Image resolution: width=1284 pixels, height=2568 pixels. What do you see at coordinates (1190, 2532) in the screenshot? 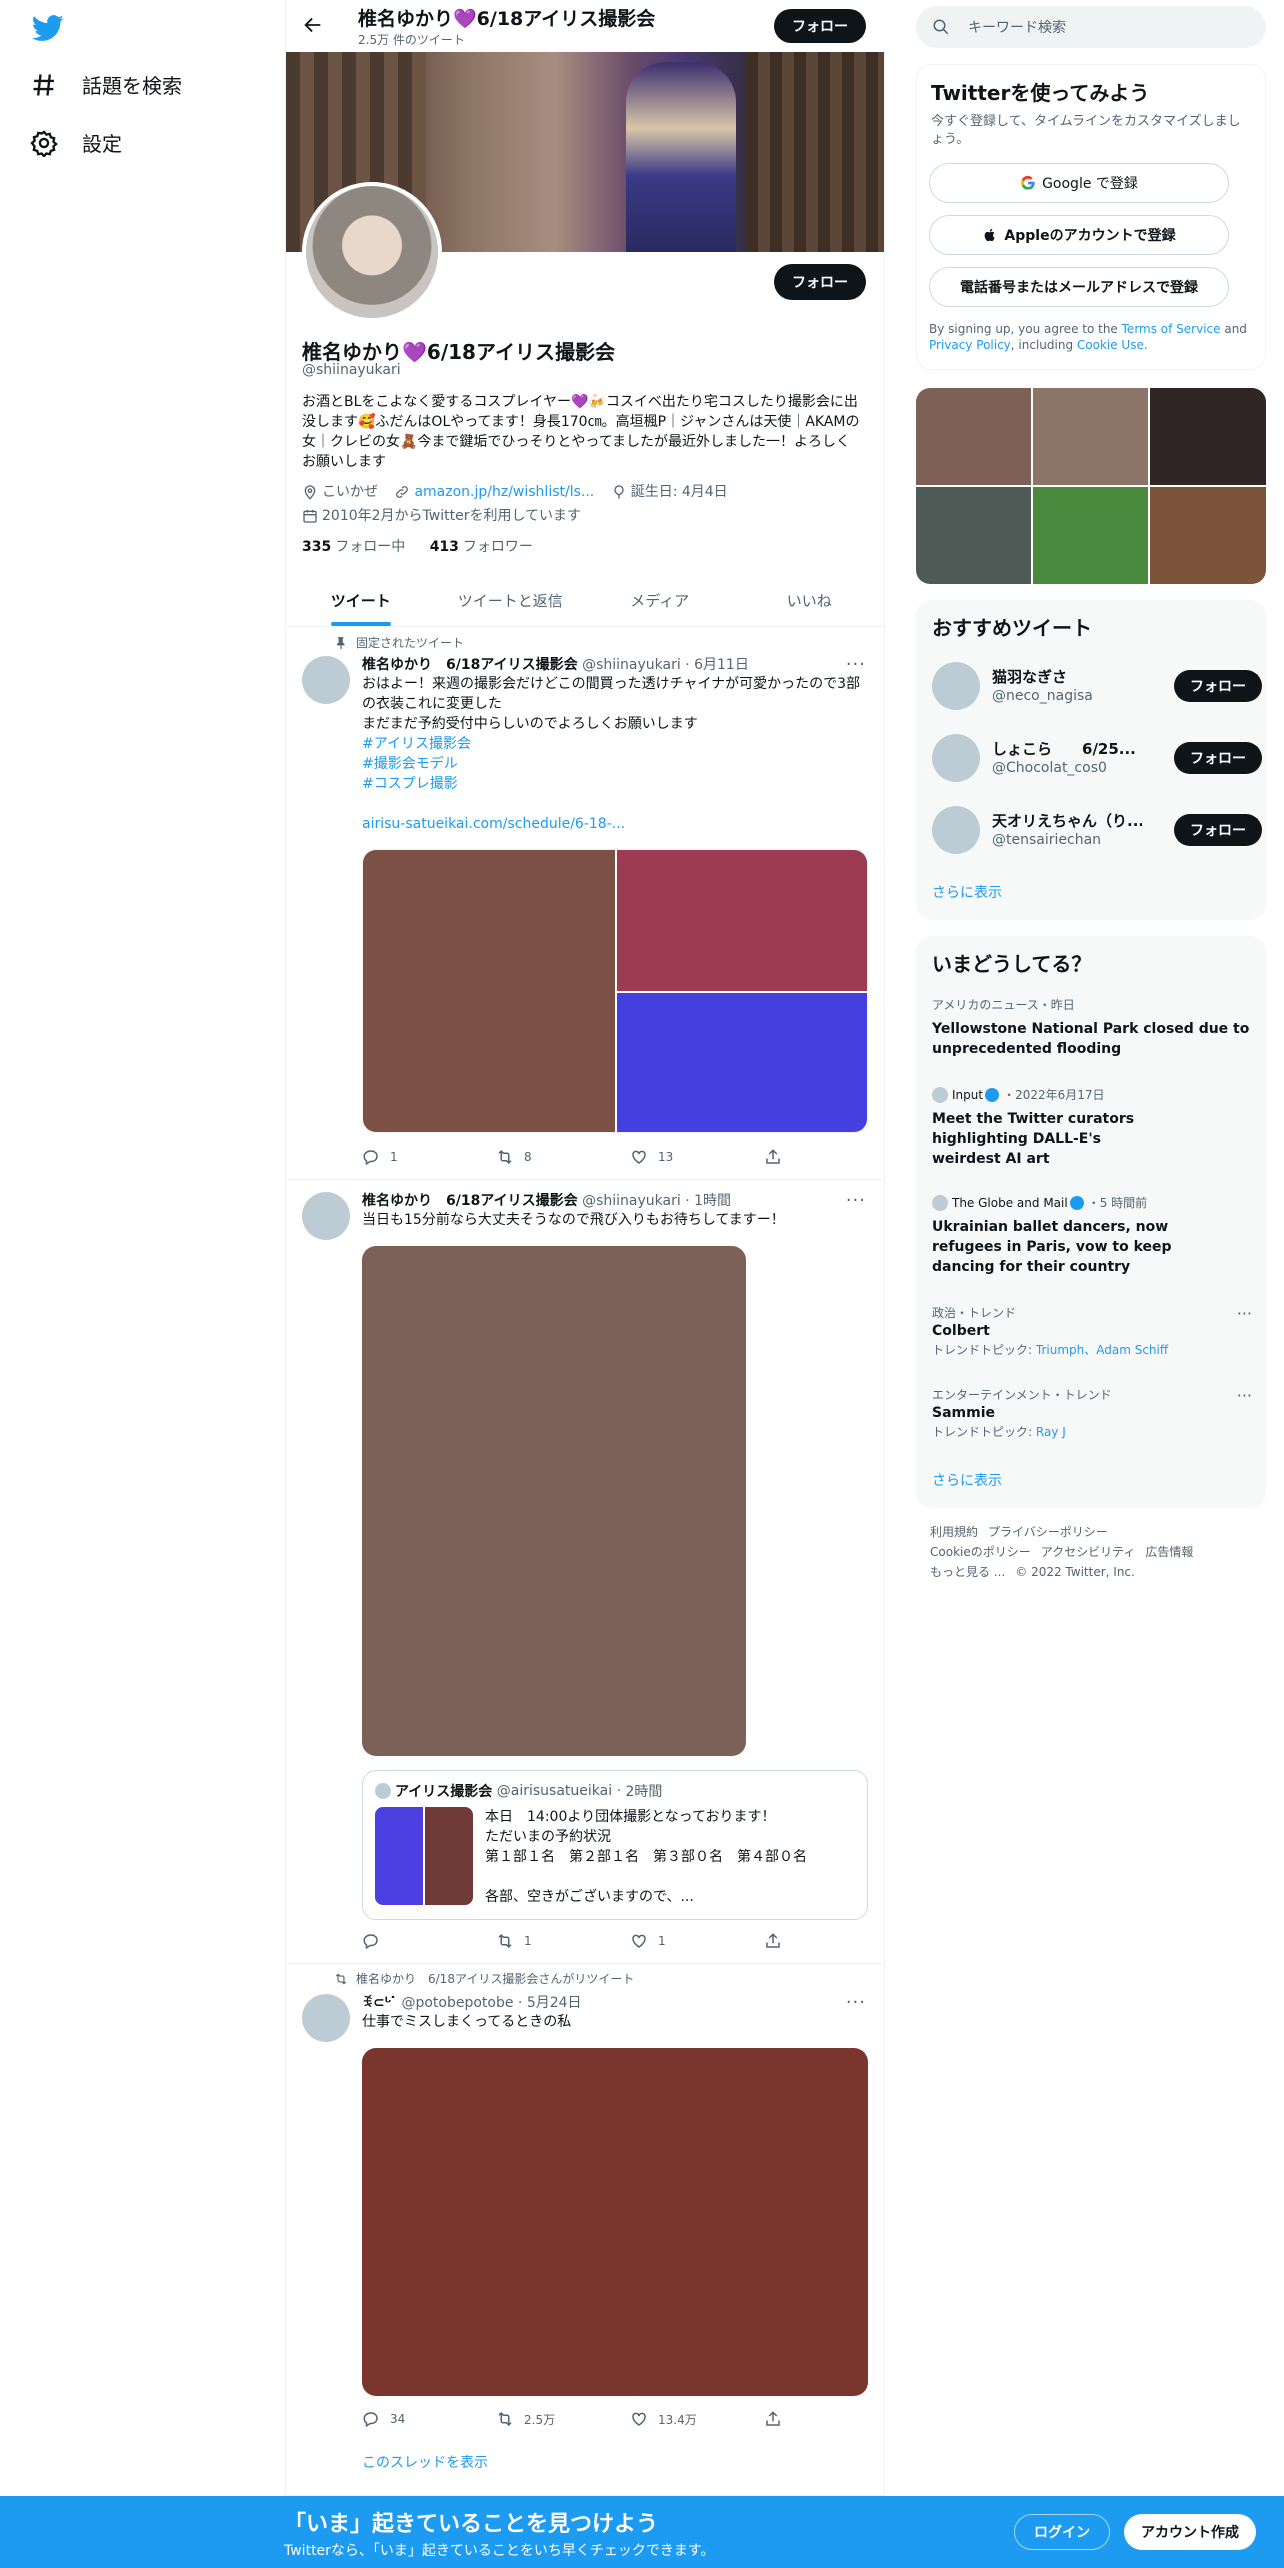
I see `signup-button: アカウント作成` at bounding box center [1190, 2532].